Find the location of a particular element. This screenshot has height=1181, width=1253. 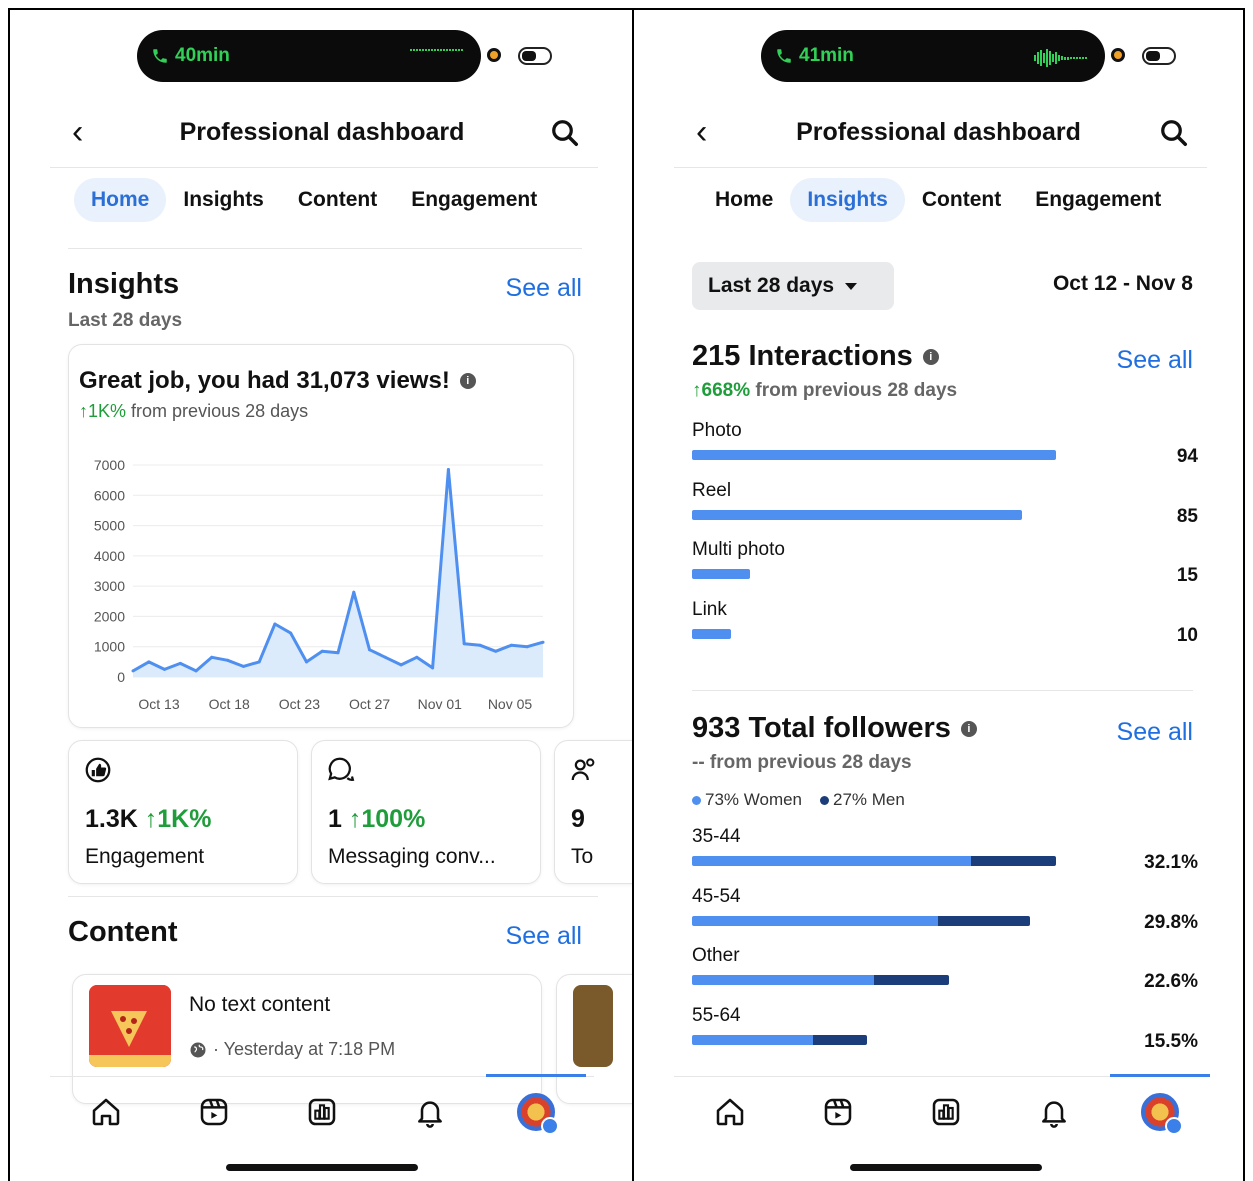

recording-dot-icon is located at coordinates (494, 55).